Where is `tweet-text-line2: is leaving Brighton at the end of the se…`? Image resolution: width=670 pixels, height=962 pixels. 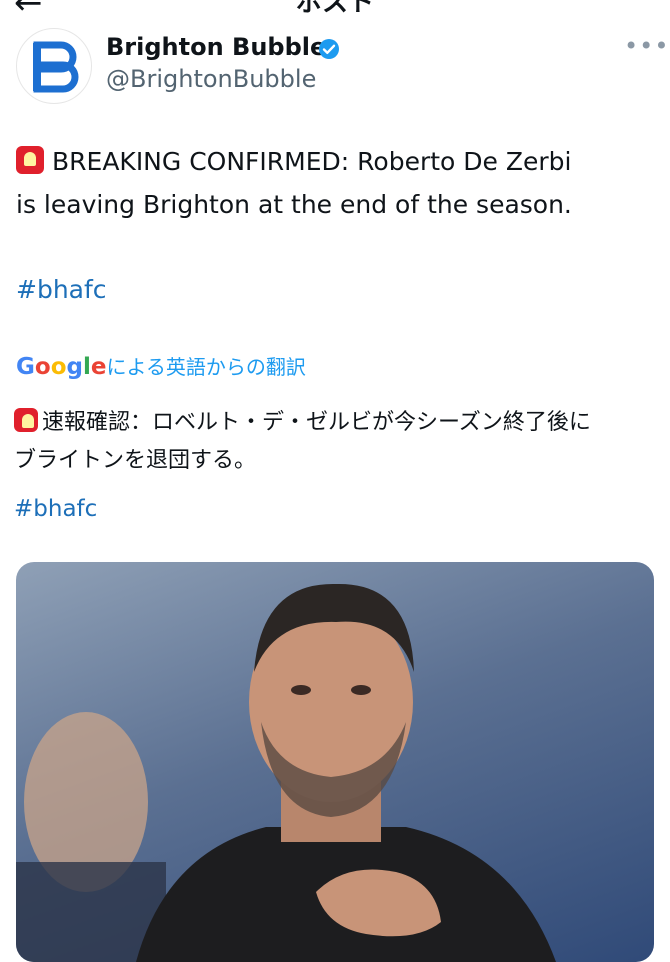 tweet-text-line2: is leaving Brighton at the end of the se… is located at coordinates (294, 204).